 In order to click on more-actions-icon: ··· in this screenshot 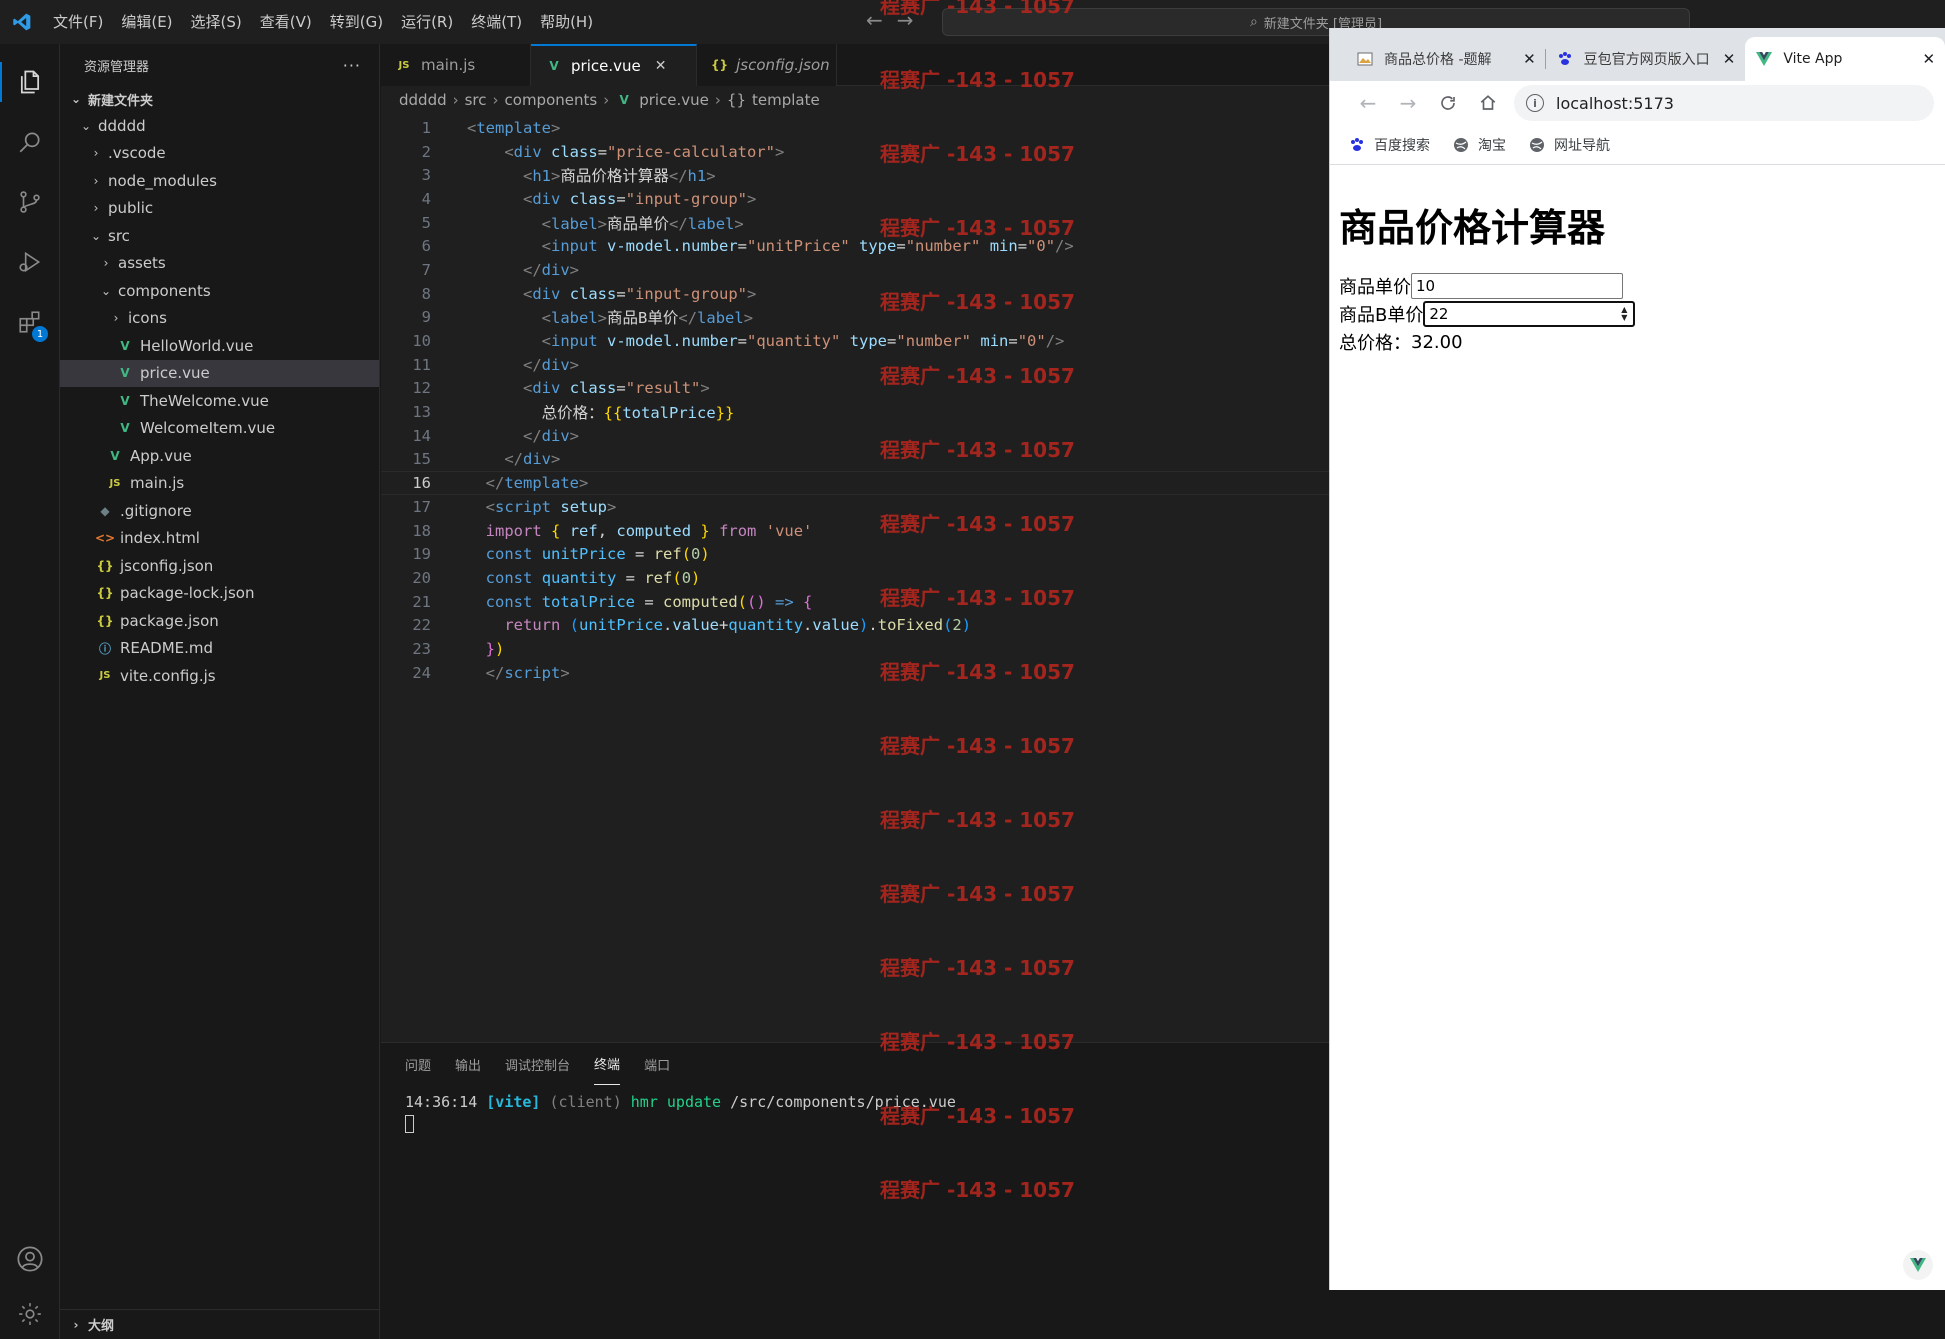, I will do `click(352, 65)`.